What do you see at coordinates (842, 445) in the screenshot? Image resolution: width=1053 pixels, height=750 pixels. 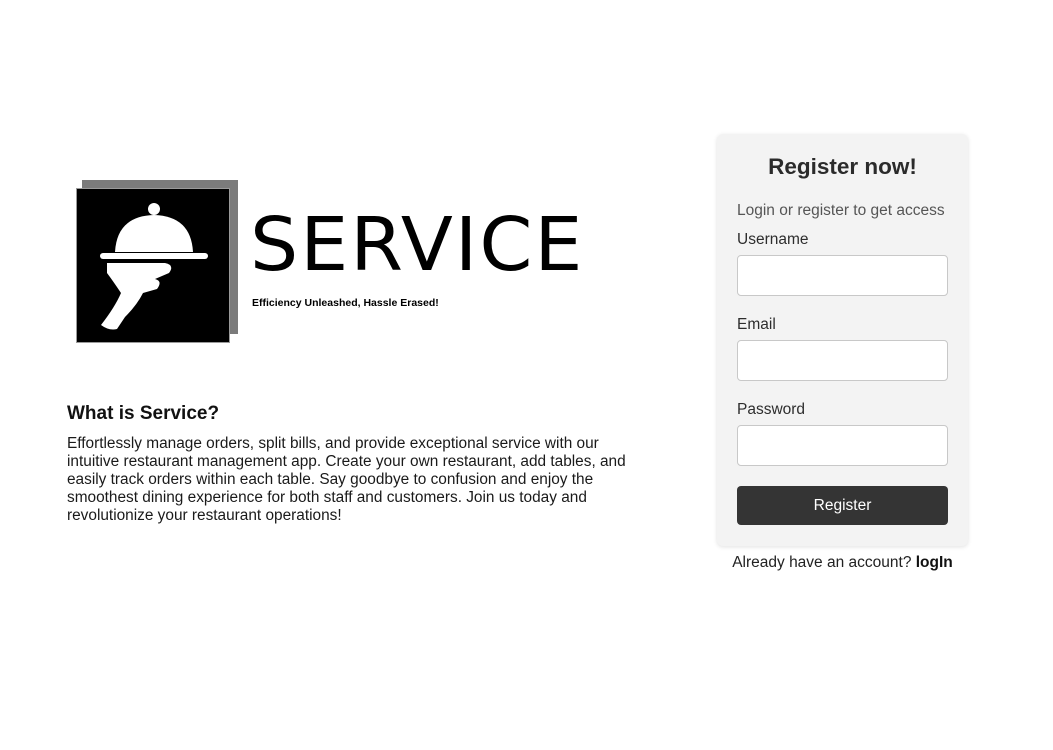 I see `password-input` at bounding box center [842, 445].